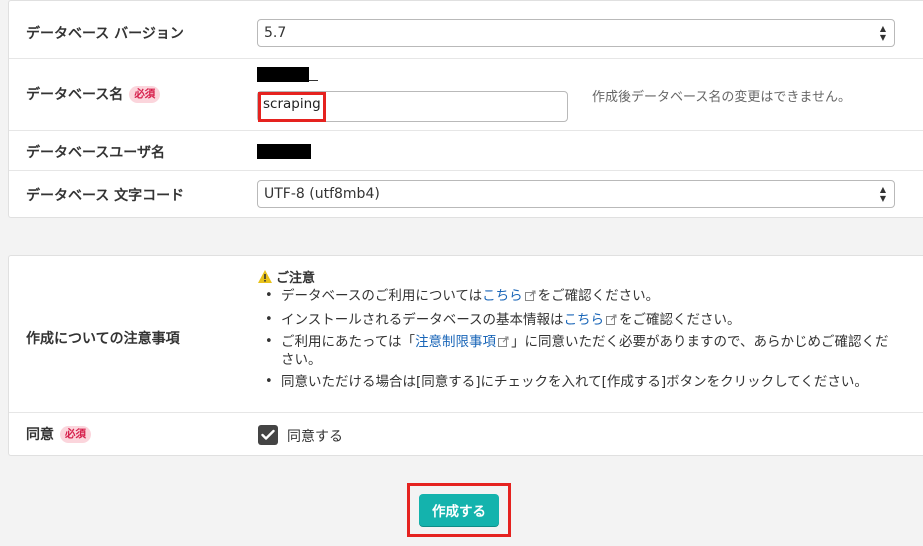  I want to click on restrictions-link: 注意制限事項, so click(455, 342).